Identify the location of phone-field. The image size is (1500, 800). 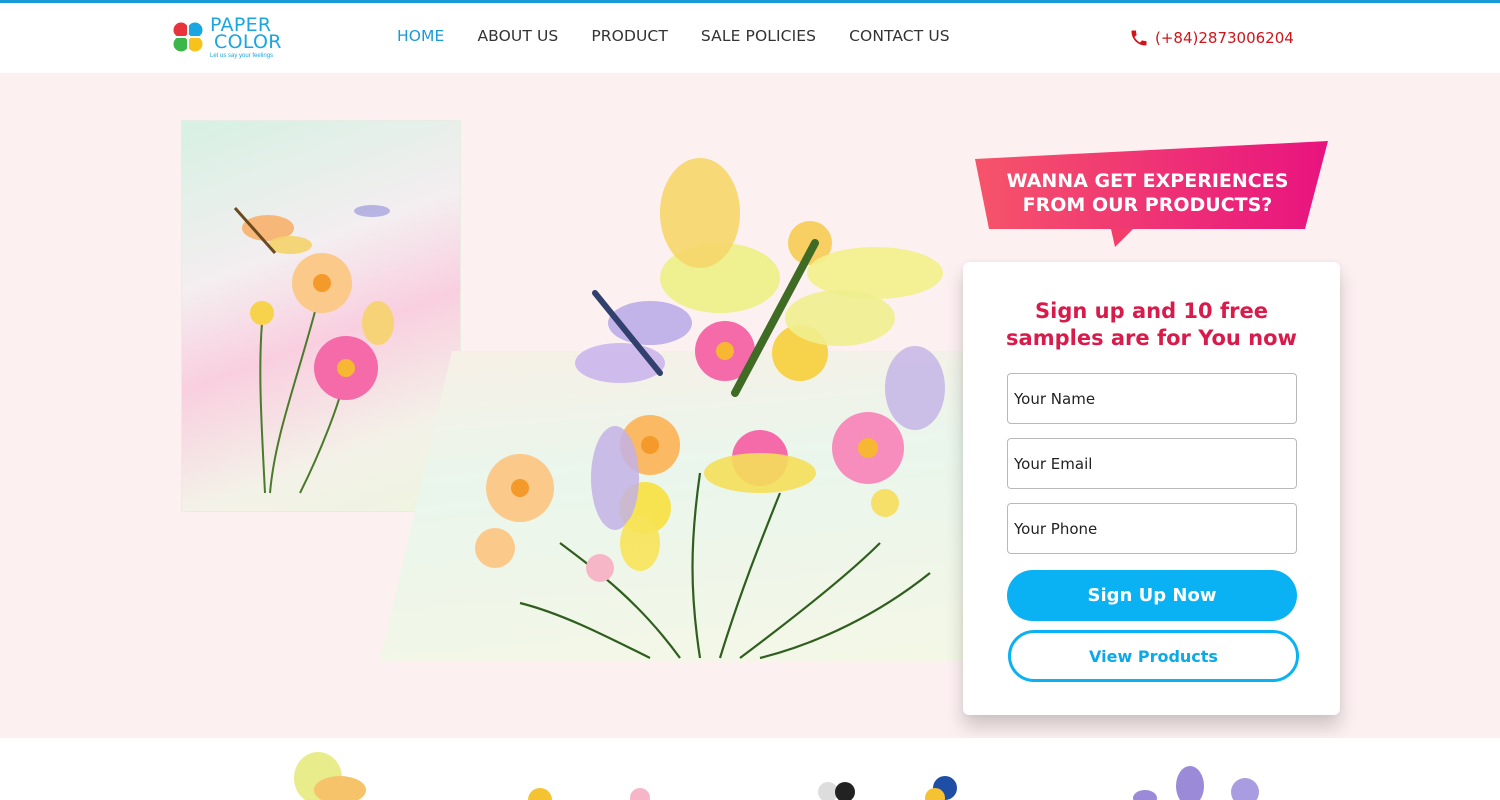
(1152, 528).